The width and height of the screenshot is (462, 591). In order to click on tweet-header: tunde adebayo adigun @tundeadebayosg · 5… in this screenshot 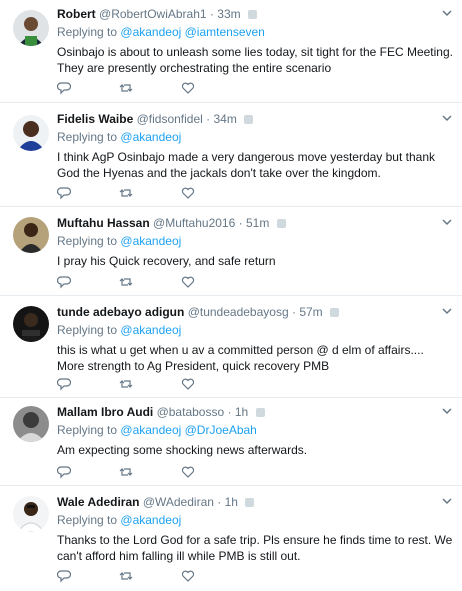, I will do `click(255, 312)`.